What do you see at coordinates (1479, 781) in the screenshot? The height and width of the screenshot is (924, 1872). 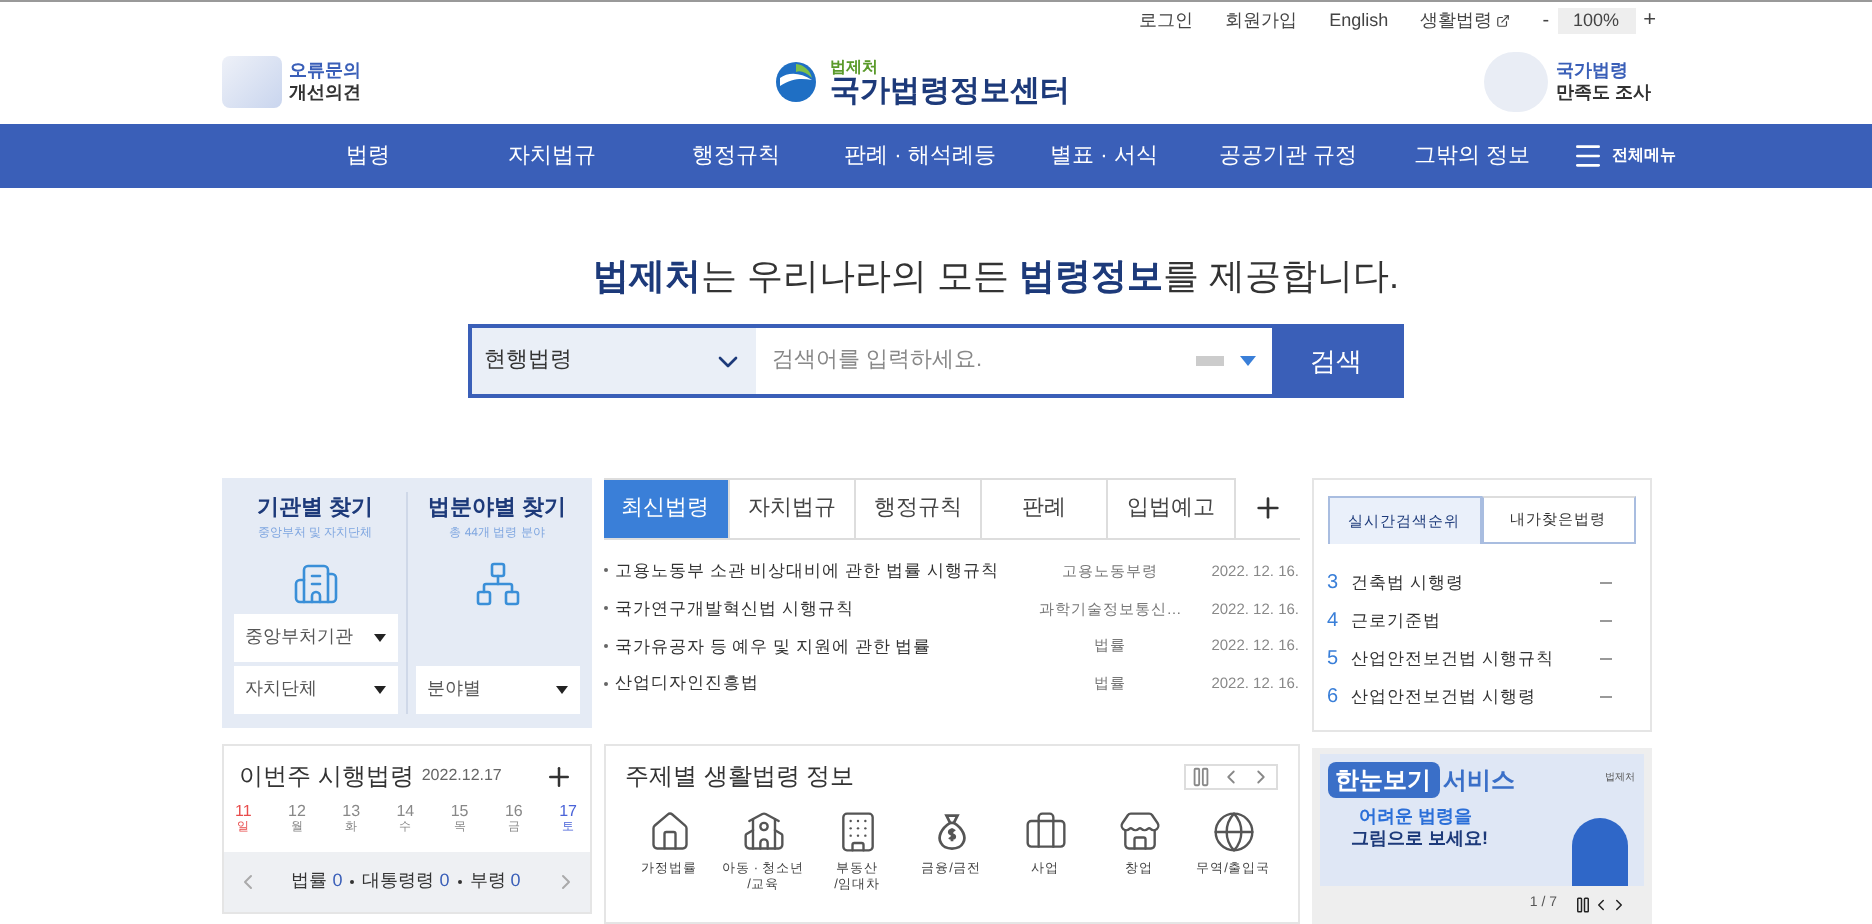 I see `banner-title: 서비스` at bounding box center [1479, 781].